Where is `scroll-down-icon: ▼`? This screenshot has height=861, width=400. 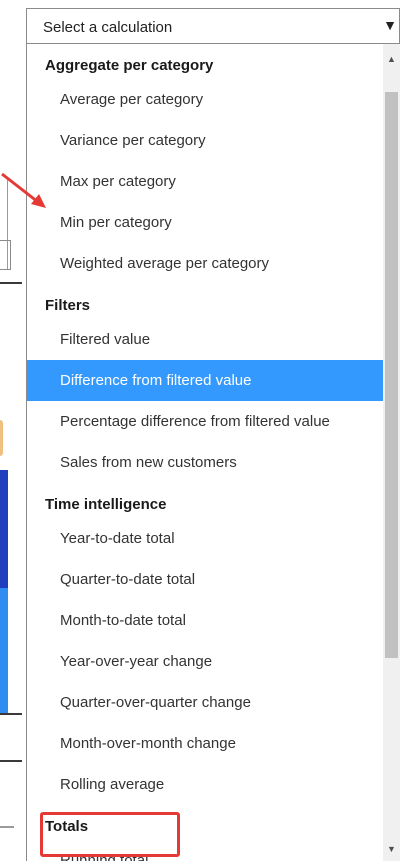 scroll-down-icon: ▼ is located at coordinates (391, 849).